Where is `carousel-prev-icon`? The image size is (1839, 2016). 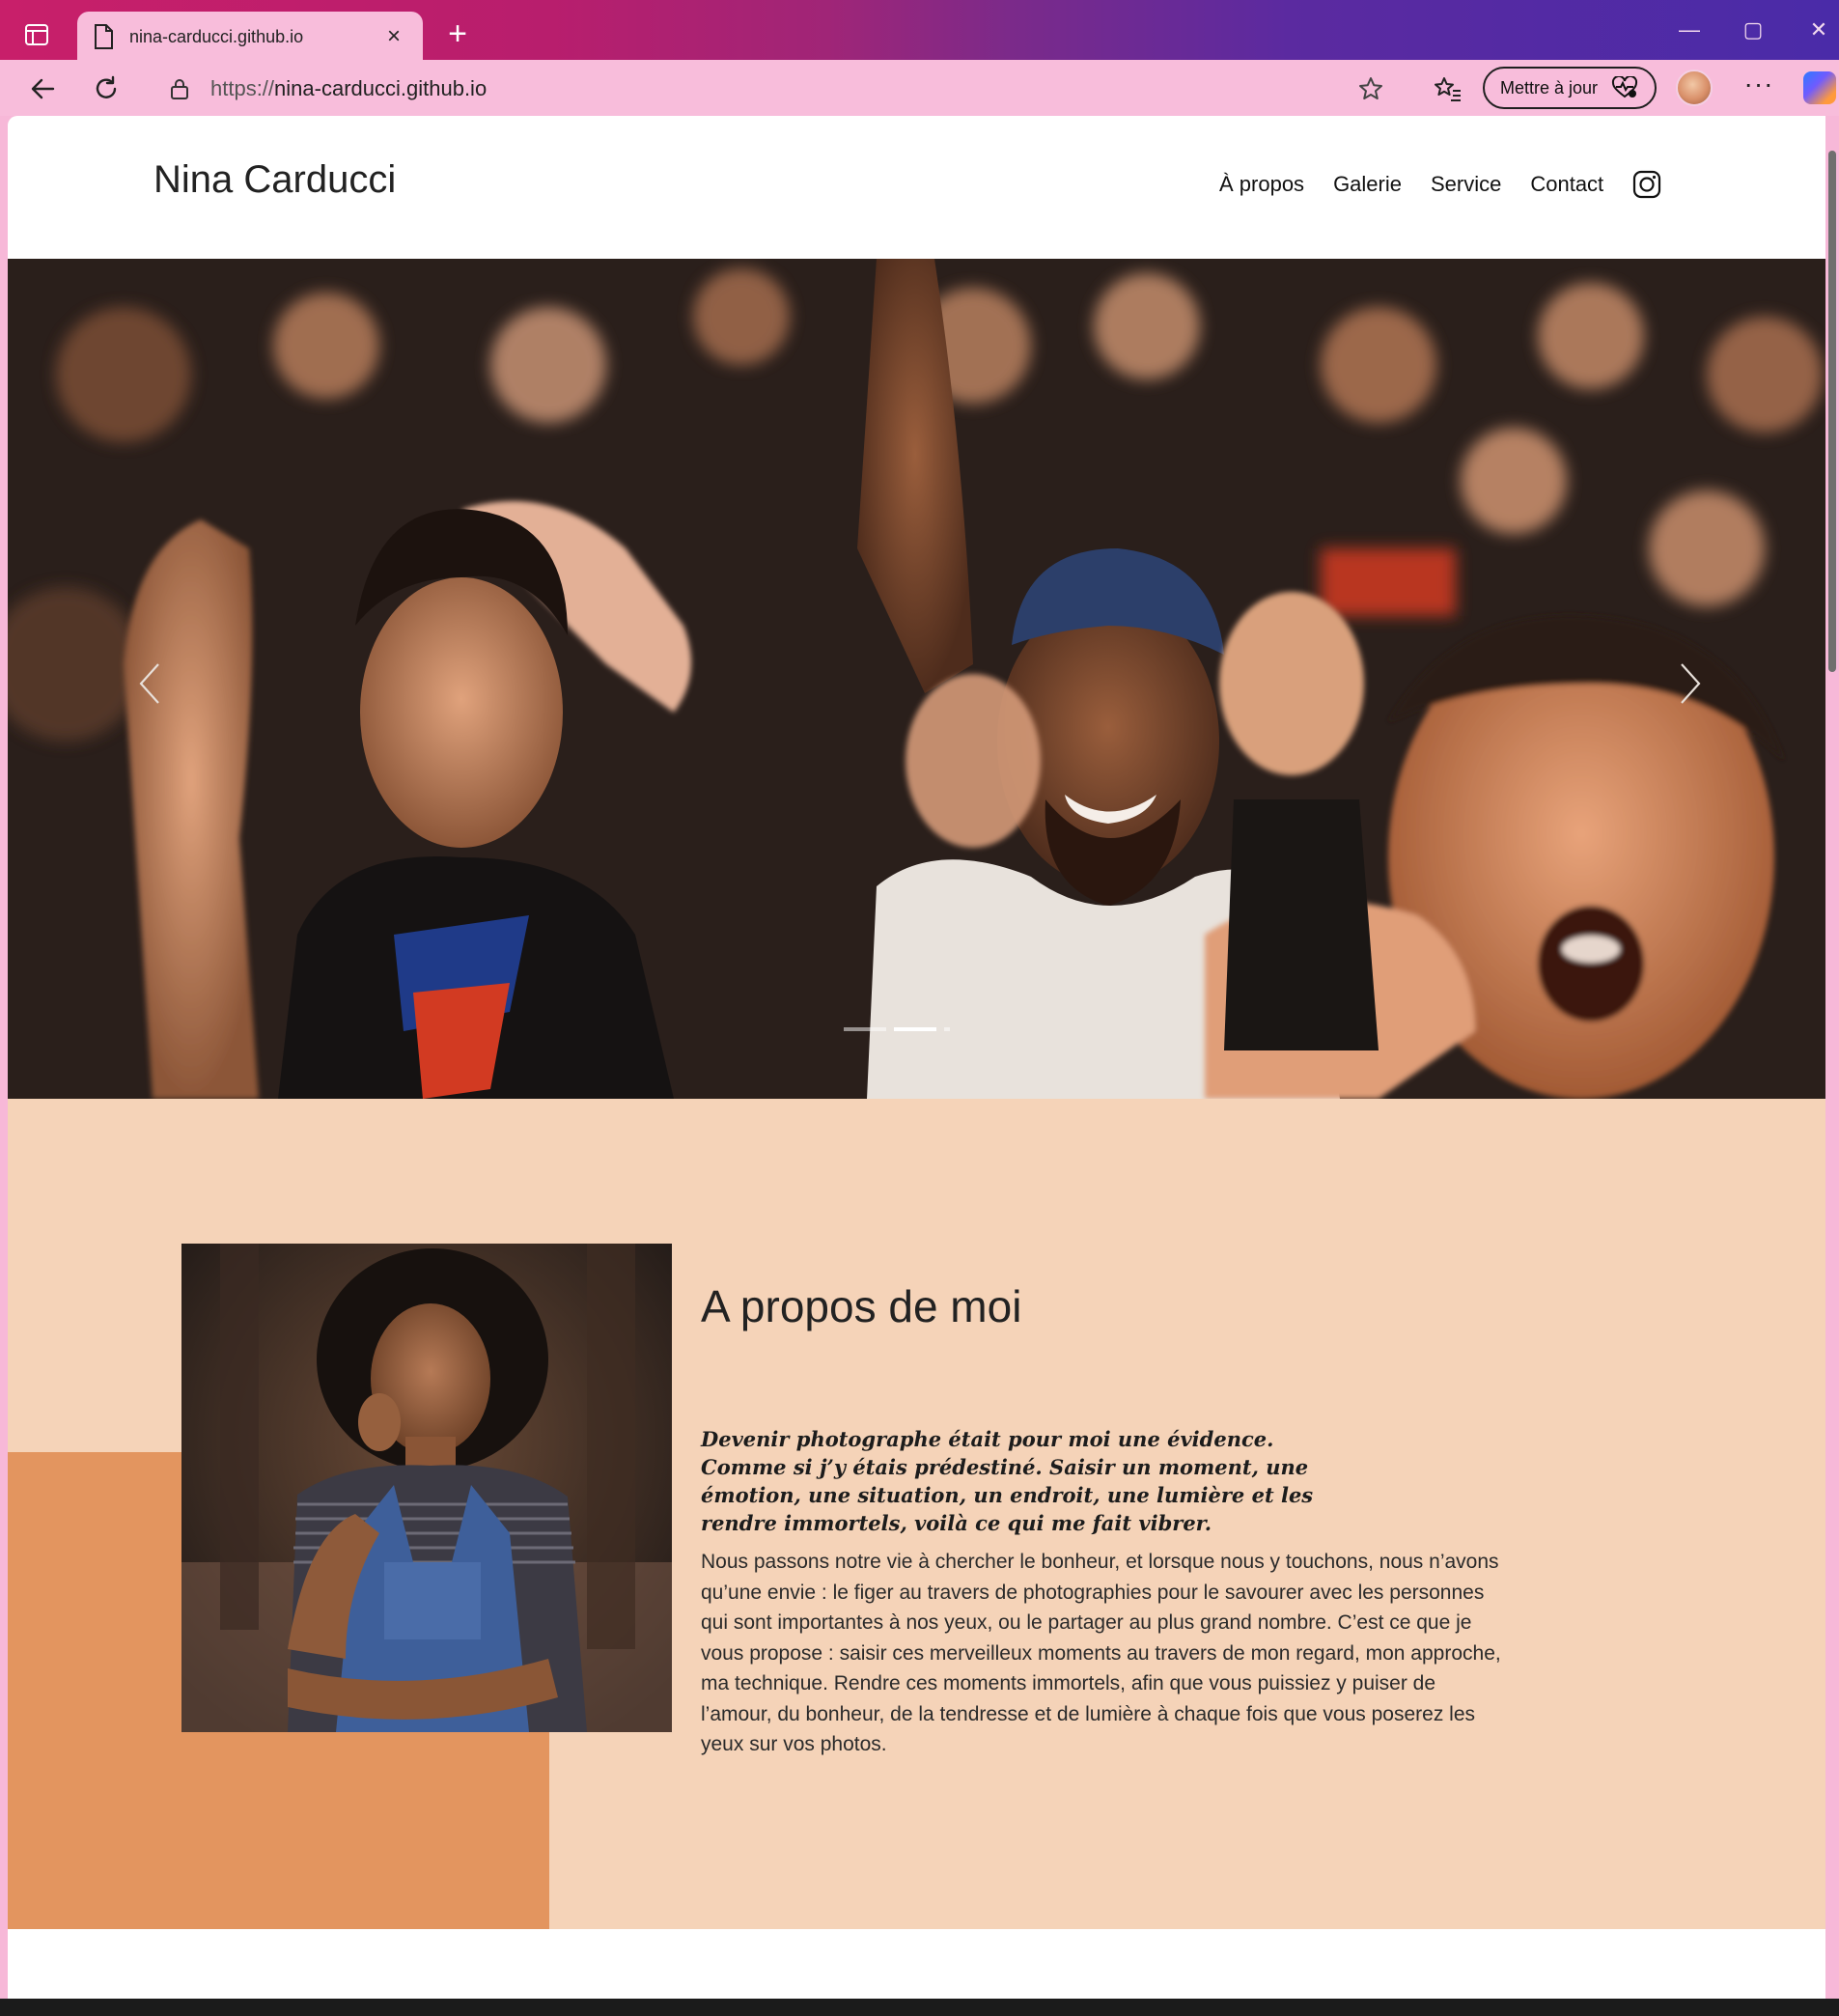 carousel-prev-icon is located at coordinates (148, 684).